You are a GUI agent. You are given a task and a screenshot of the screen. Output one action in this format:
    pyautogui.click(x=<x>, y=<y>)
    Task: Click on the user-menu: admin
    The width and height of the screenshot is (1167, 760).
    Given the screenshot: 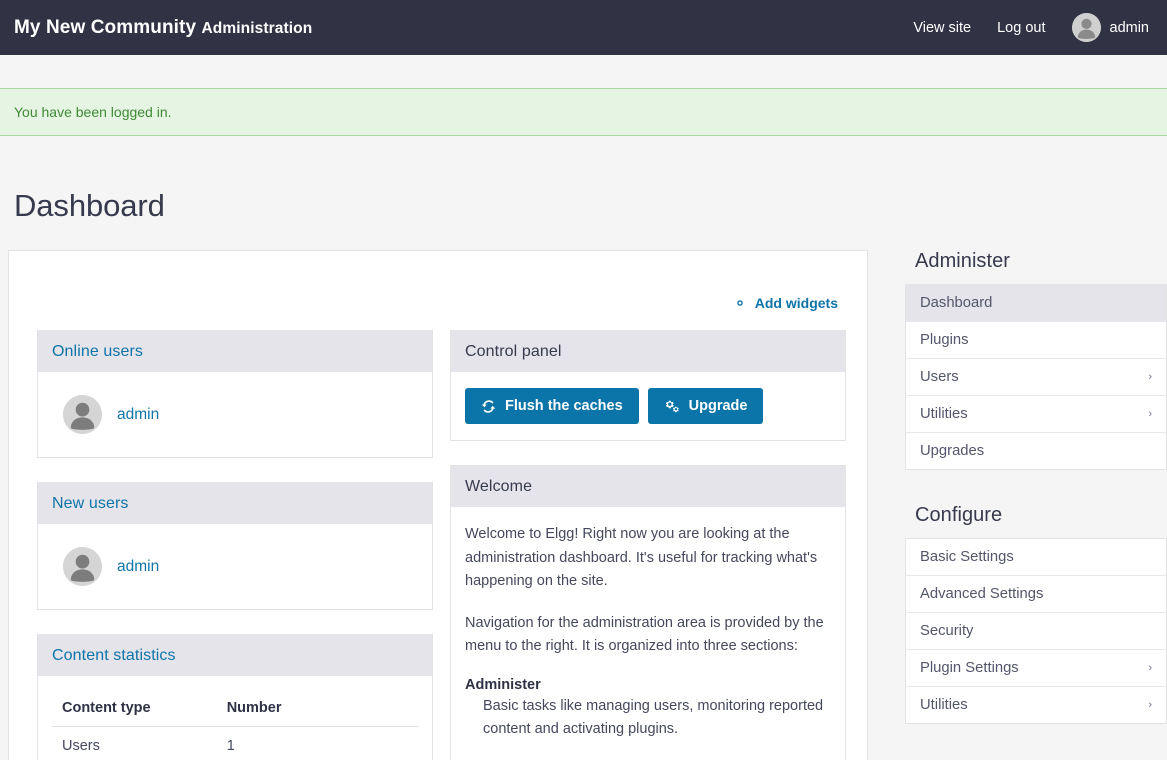 What is the action you would take?
    pyautogui.click(x=1110, y=27)
    